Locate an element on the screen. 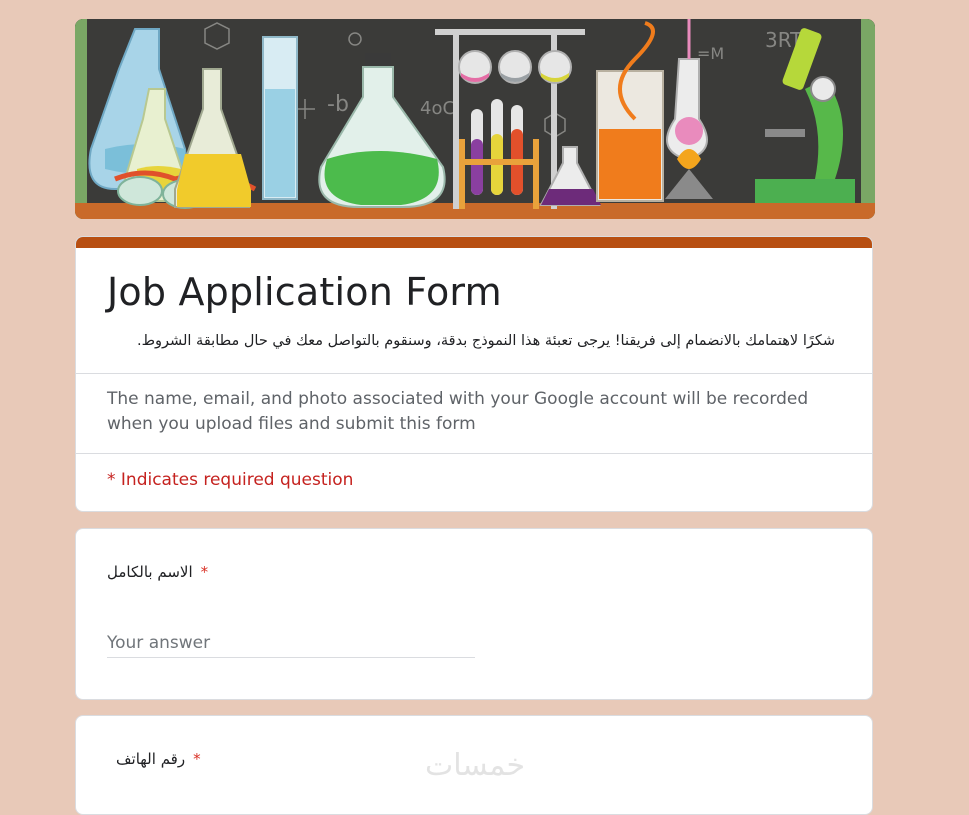 This screenshot has height=815, width=969. svg-text: =M is located at coordinates (710, 53).